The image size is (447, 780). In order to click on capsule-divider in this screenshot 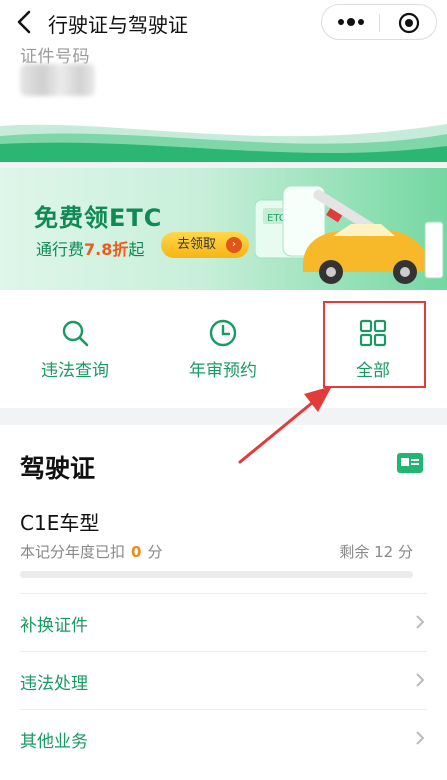, I will do `click(379, 23)`.